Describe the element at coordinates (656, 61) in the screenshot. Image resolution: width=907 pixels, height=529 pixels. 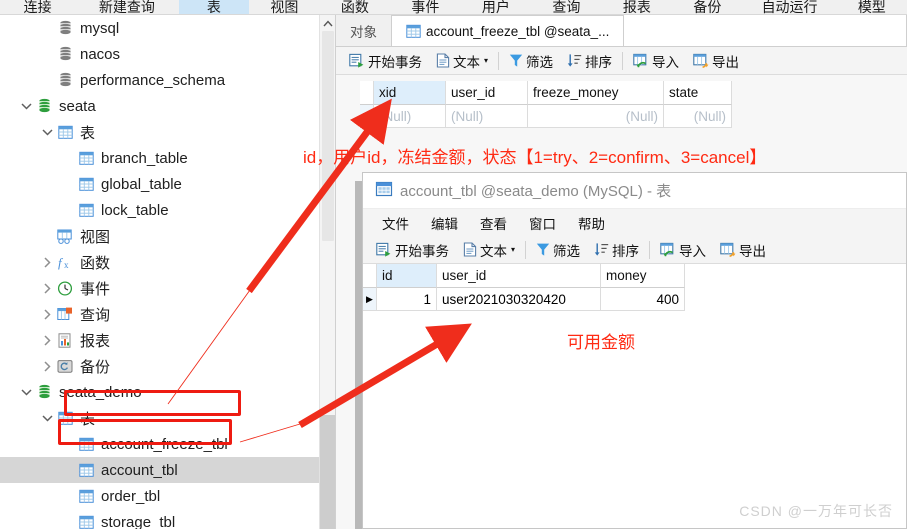
I see `back-import-button: 导入` at that location.